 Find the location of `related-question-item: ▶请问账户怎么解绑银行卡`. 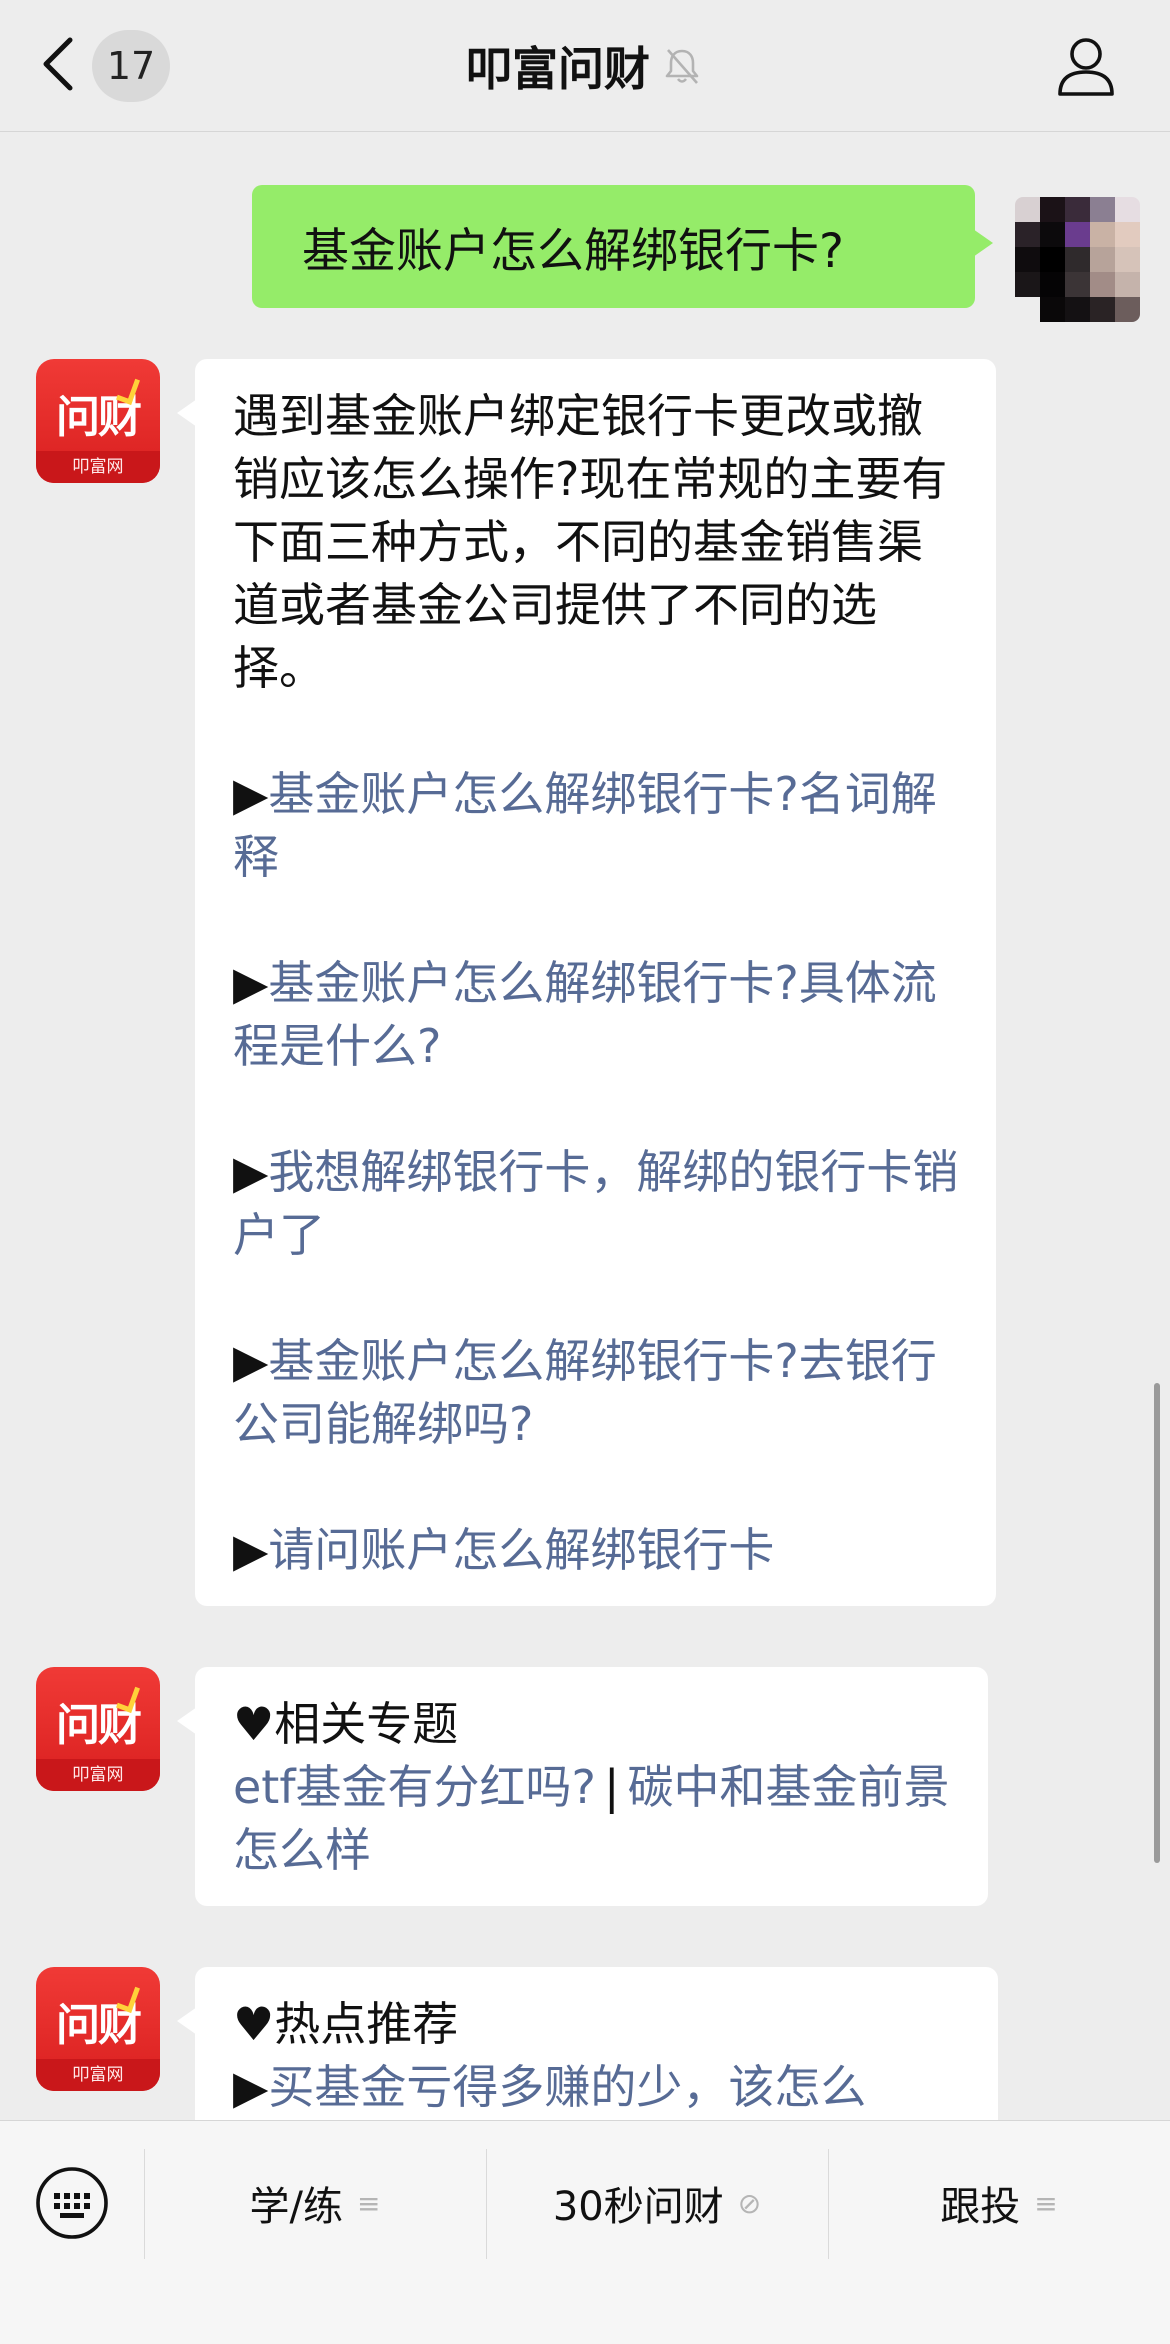

related-question-item: ▶请问账户怎么解绑银行卡 is located at coordinates (596, 1550).